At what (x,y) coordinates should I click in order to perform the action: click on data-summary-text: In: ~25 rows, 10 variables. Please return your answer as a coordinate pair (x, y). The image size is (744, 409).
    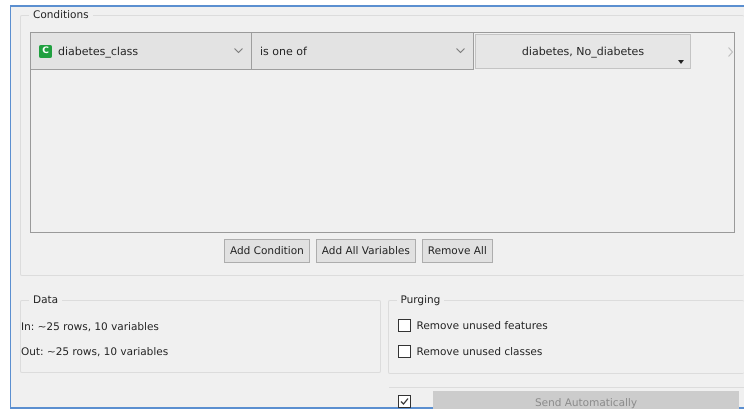
    Looking at the image, I should click on (90, 327).